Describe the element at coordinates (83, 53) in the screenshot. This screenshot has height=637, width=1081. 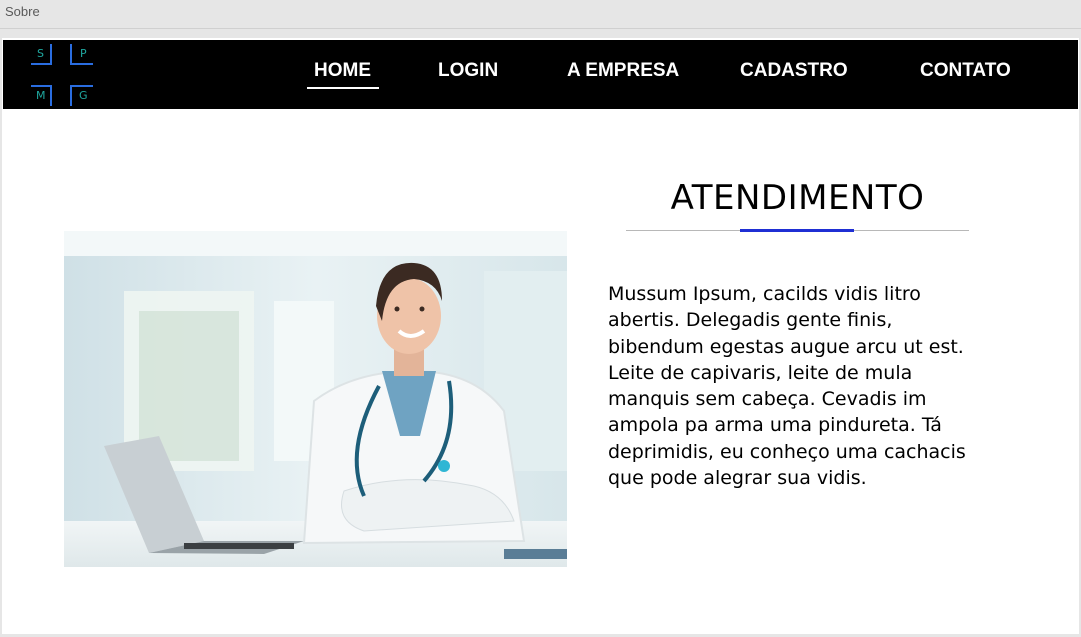
I see `logo-letter-p: P` at that location.